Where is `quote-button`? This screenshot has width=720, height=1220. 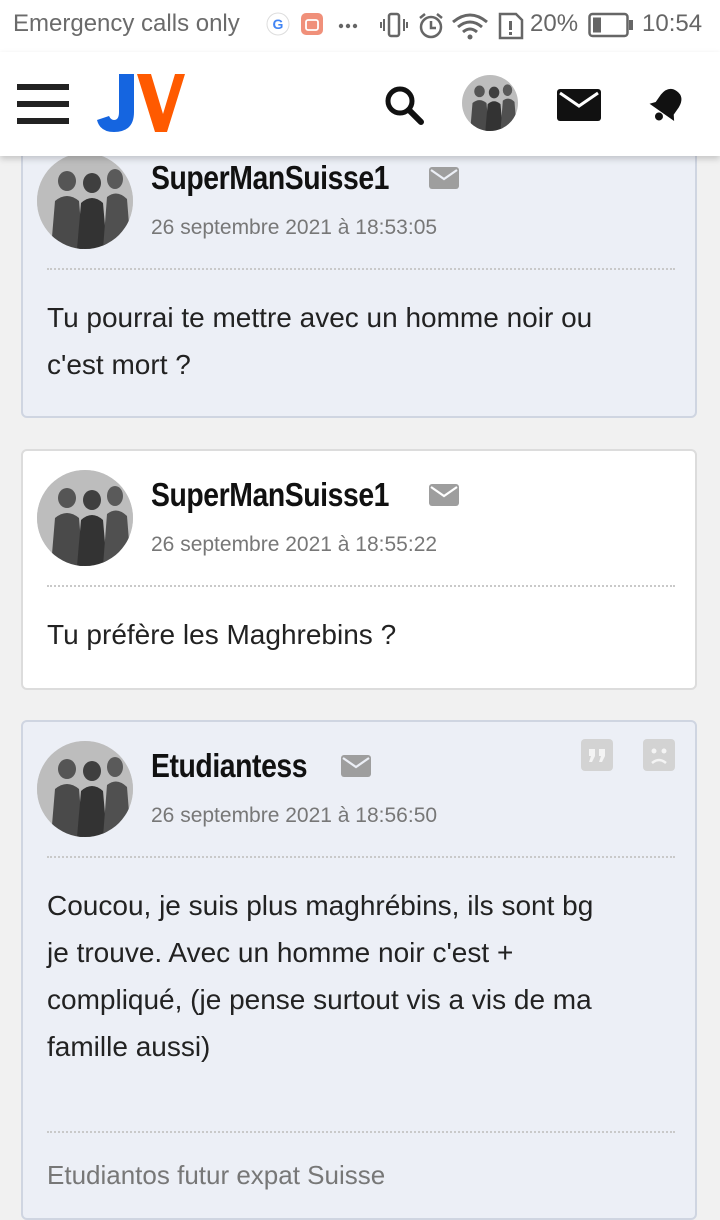
quote-button is located at coordinates (597, 755).